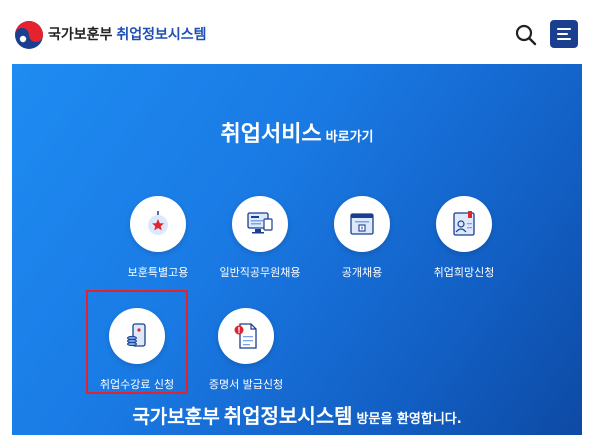 The image size is (600, 441). What do you see at coordinates (288, 416) in the screenshot?
I see `welcome-system: 취업정보시스템` at bounding box center [288, 416].